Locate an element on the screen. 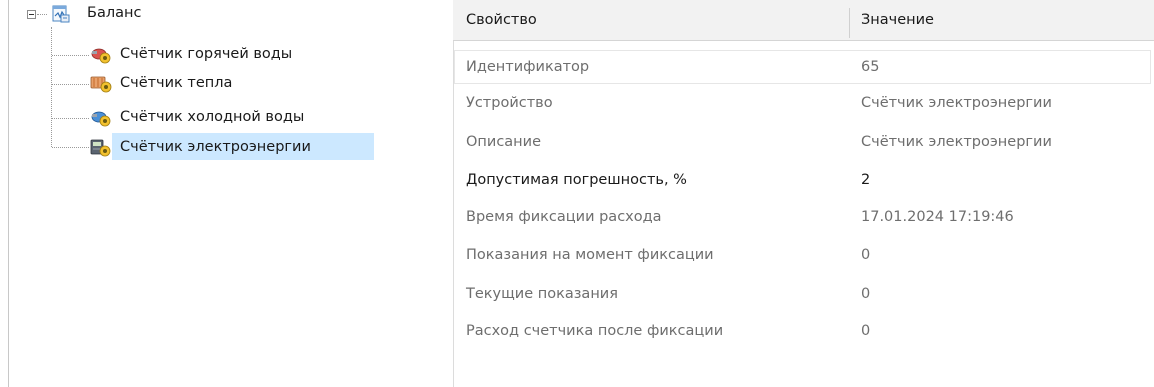 Image resolution: width=1154 pixels, height=387 pixels. property-row-device: Устройство Счётчик электроэнергии is located at coordinates (803, 103).